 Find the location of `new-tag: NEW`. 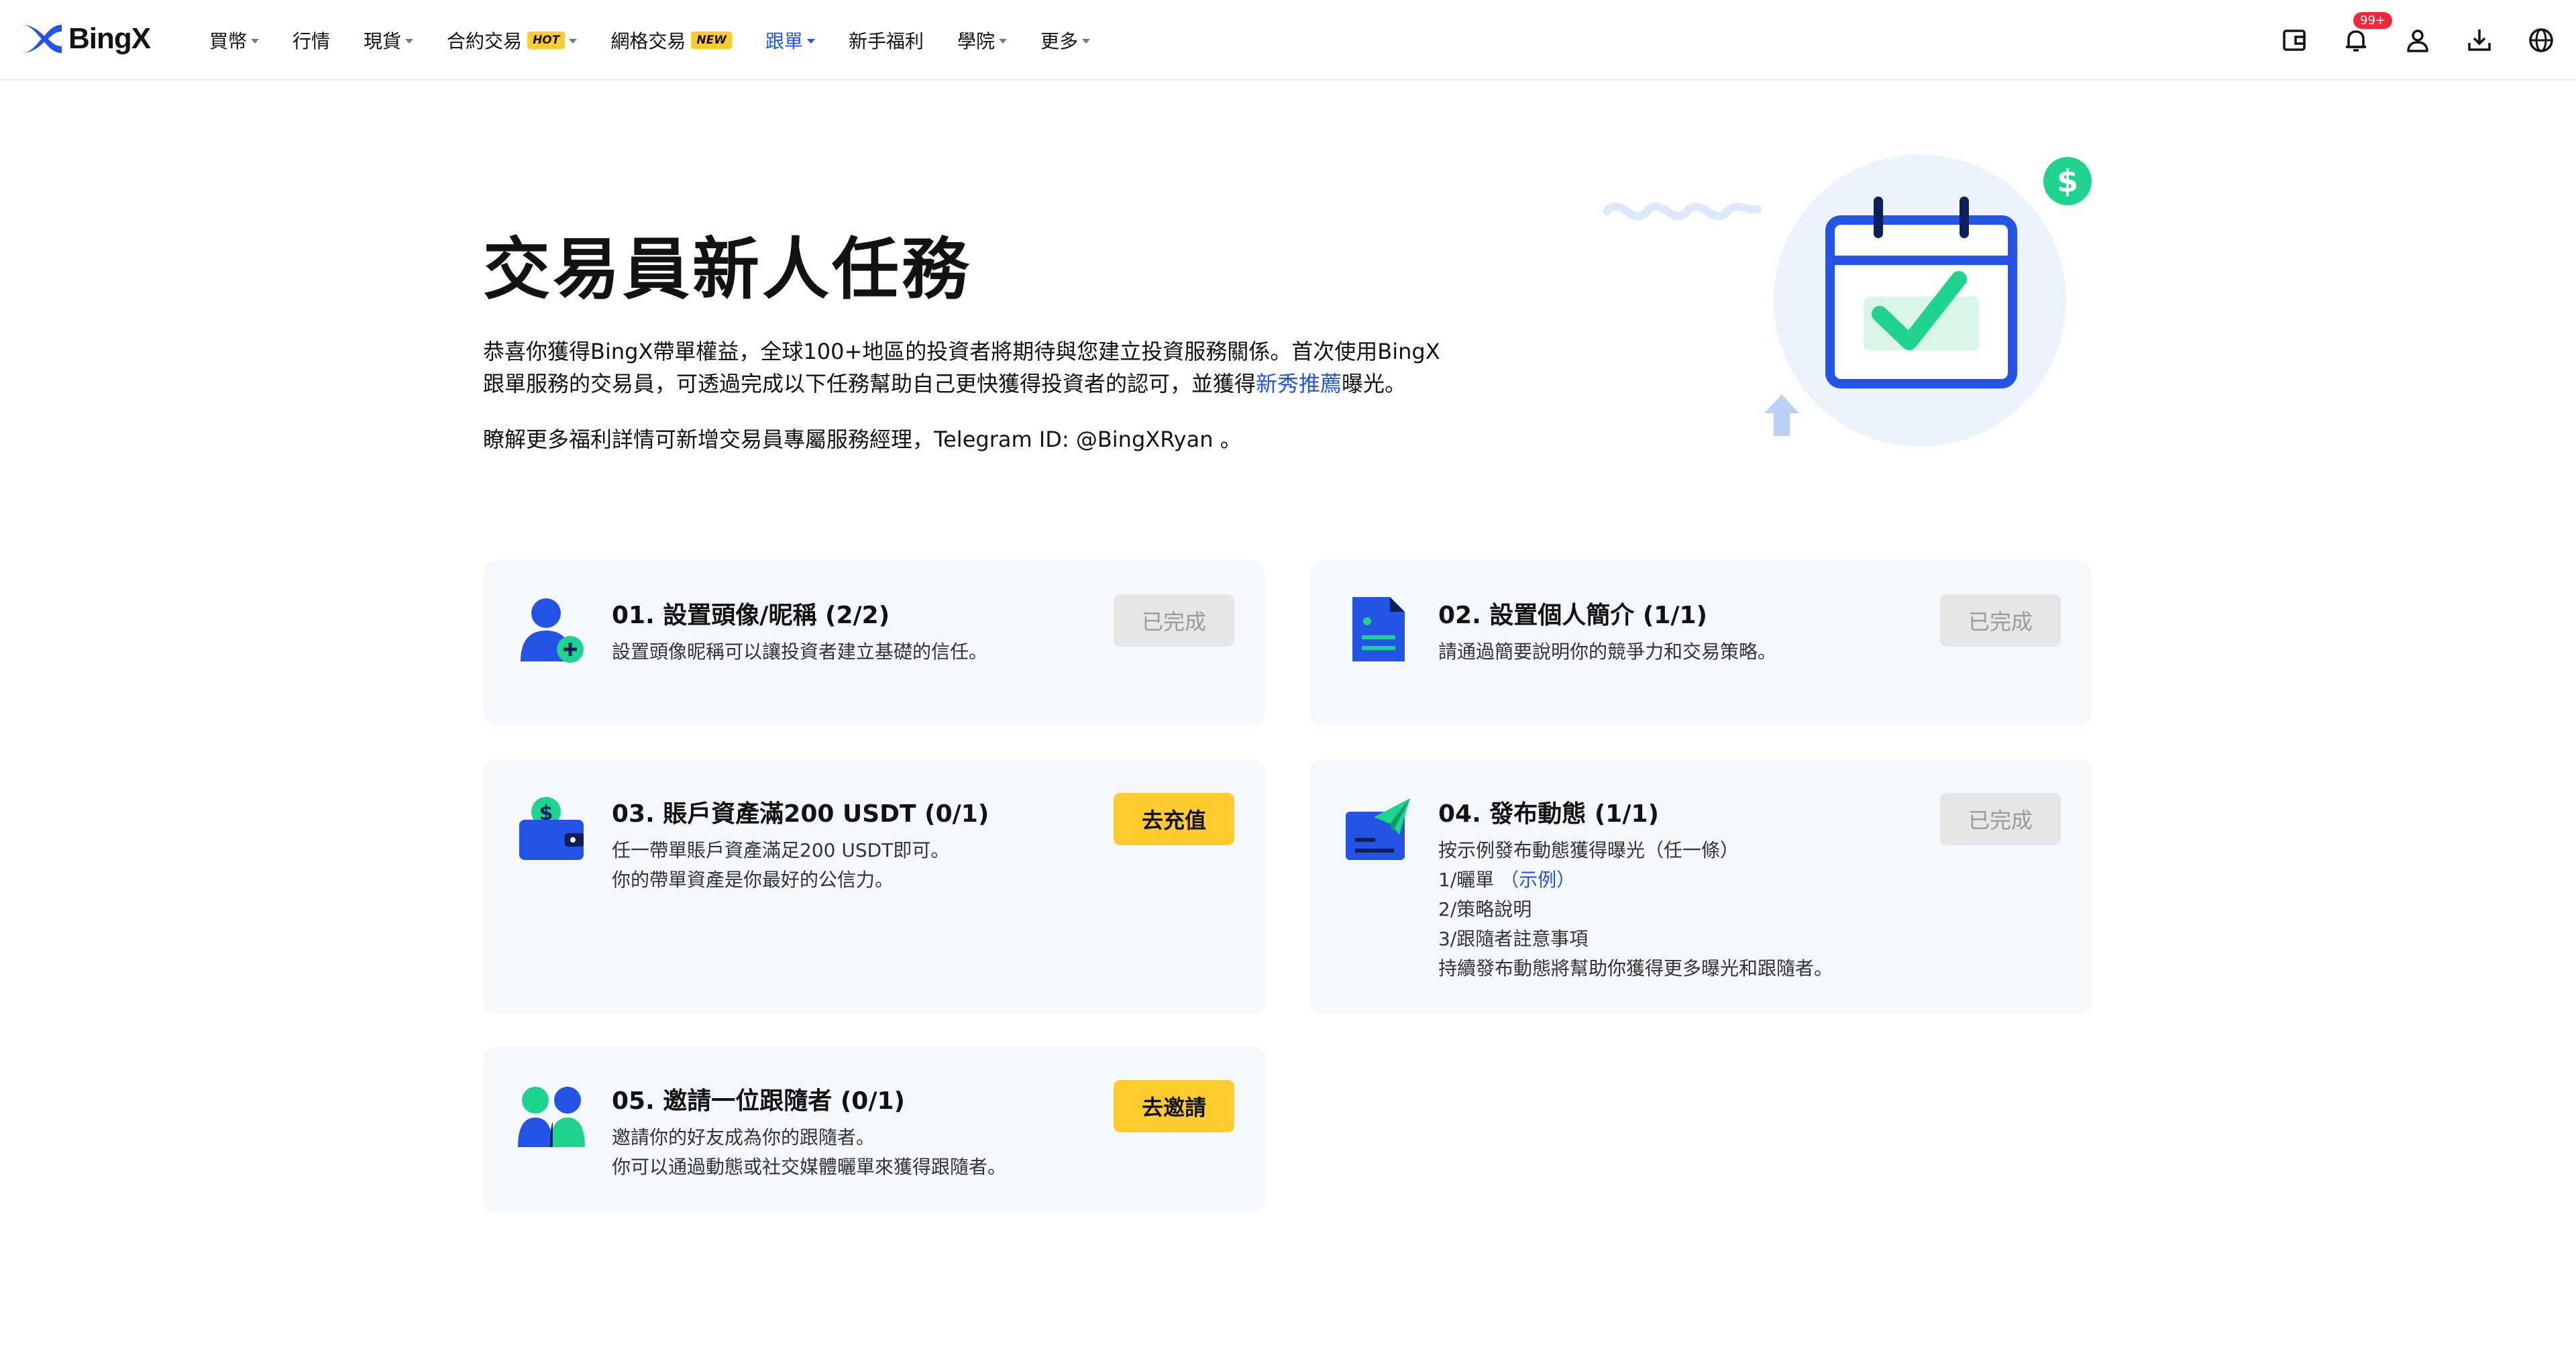

new-tag: NEW is located at coordinates (711, 40).